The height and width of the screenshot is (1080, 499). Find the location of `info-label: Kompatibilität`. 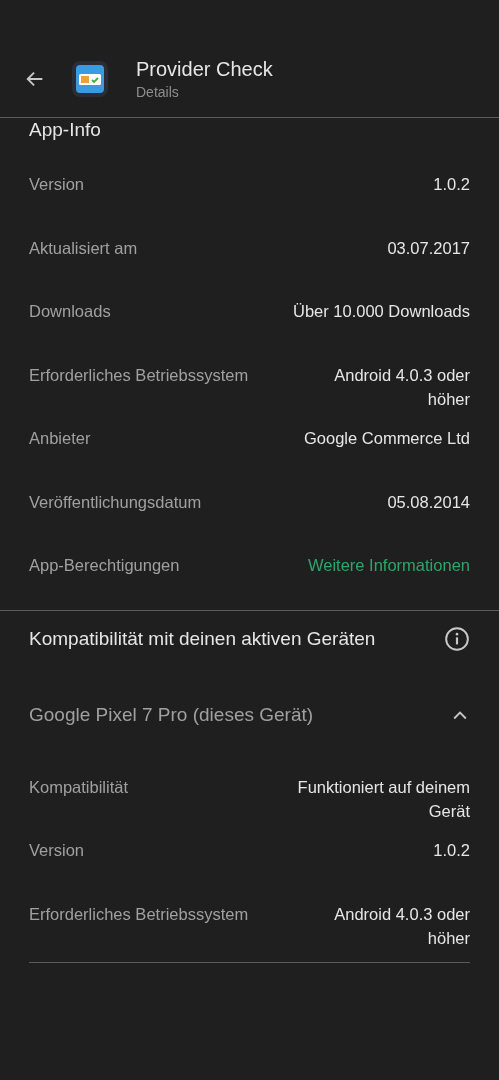

info-label: Kompatibilität is located at coordinates (79, 787).